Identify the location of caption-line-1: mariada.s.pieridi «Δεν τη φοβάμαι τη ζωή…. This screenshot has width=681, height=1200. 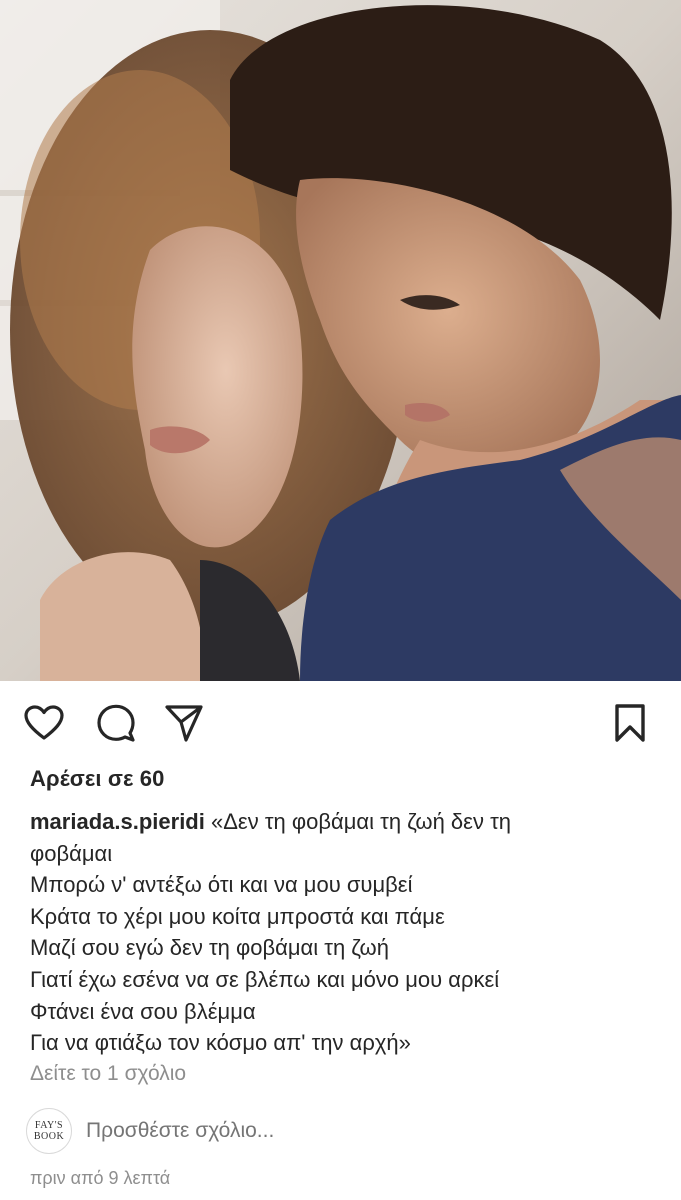
(345, 822).